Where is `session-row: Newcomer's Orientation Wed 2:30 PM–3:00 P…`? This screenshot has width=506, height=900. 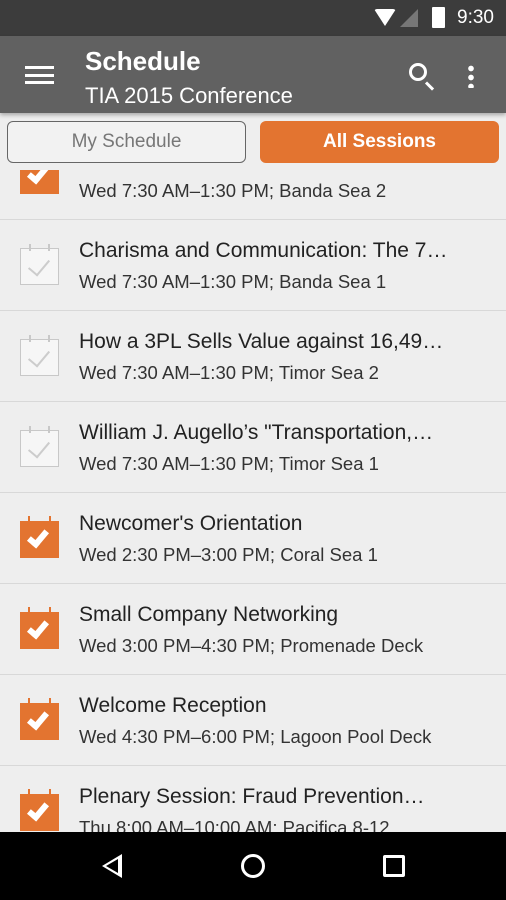
session-row: Newcomer's Orientation Wed 2:30 PM–3:00 P… is located at coordinates (253, 538).